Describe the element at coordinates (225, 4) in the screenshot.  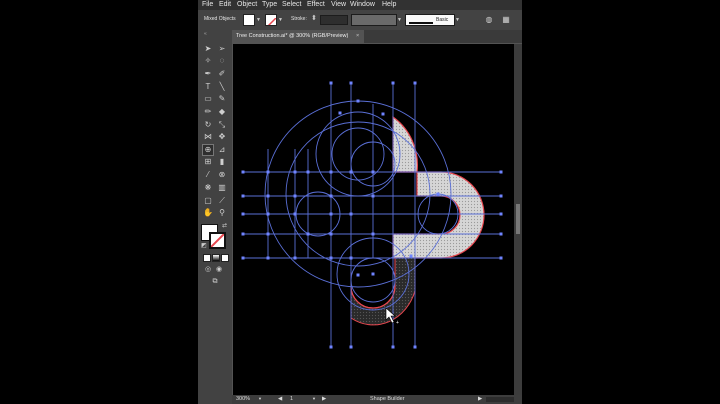
I see `menu-edit: Edit` at that location.